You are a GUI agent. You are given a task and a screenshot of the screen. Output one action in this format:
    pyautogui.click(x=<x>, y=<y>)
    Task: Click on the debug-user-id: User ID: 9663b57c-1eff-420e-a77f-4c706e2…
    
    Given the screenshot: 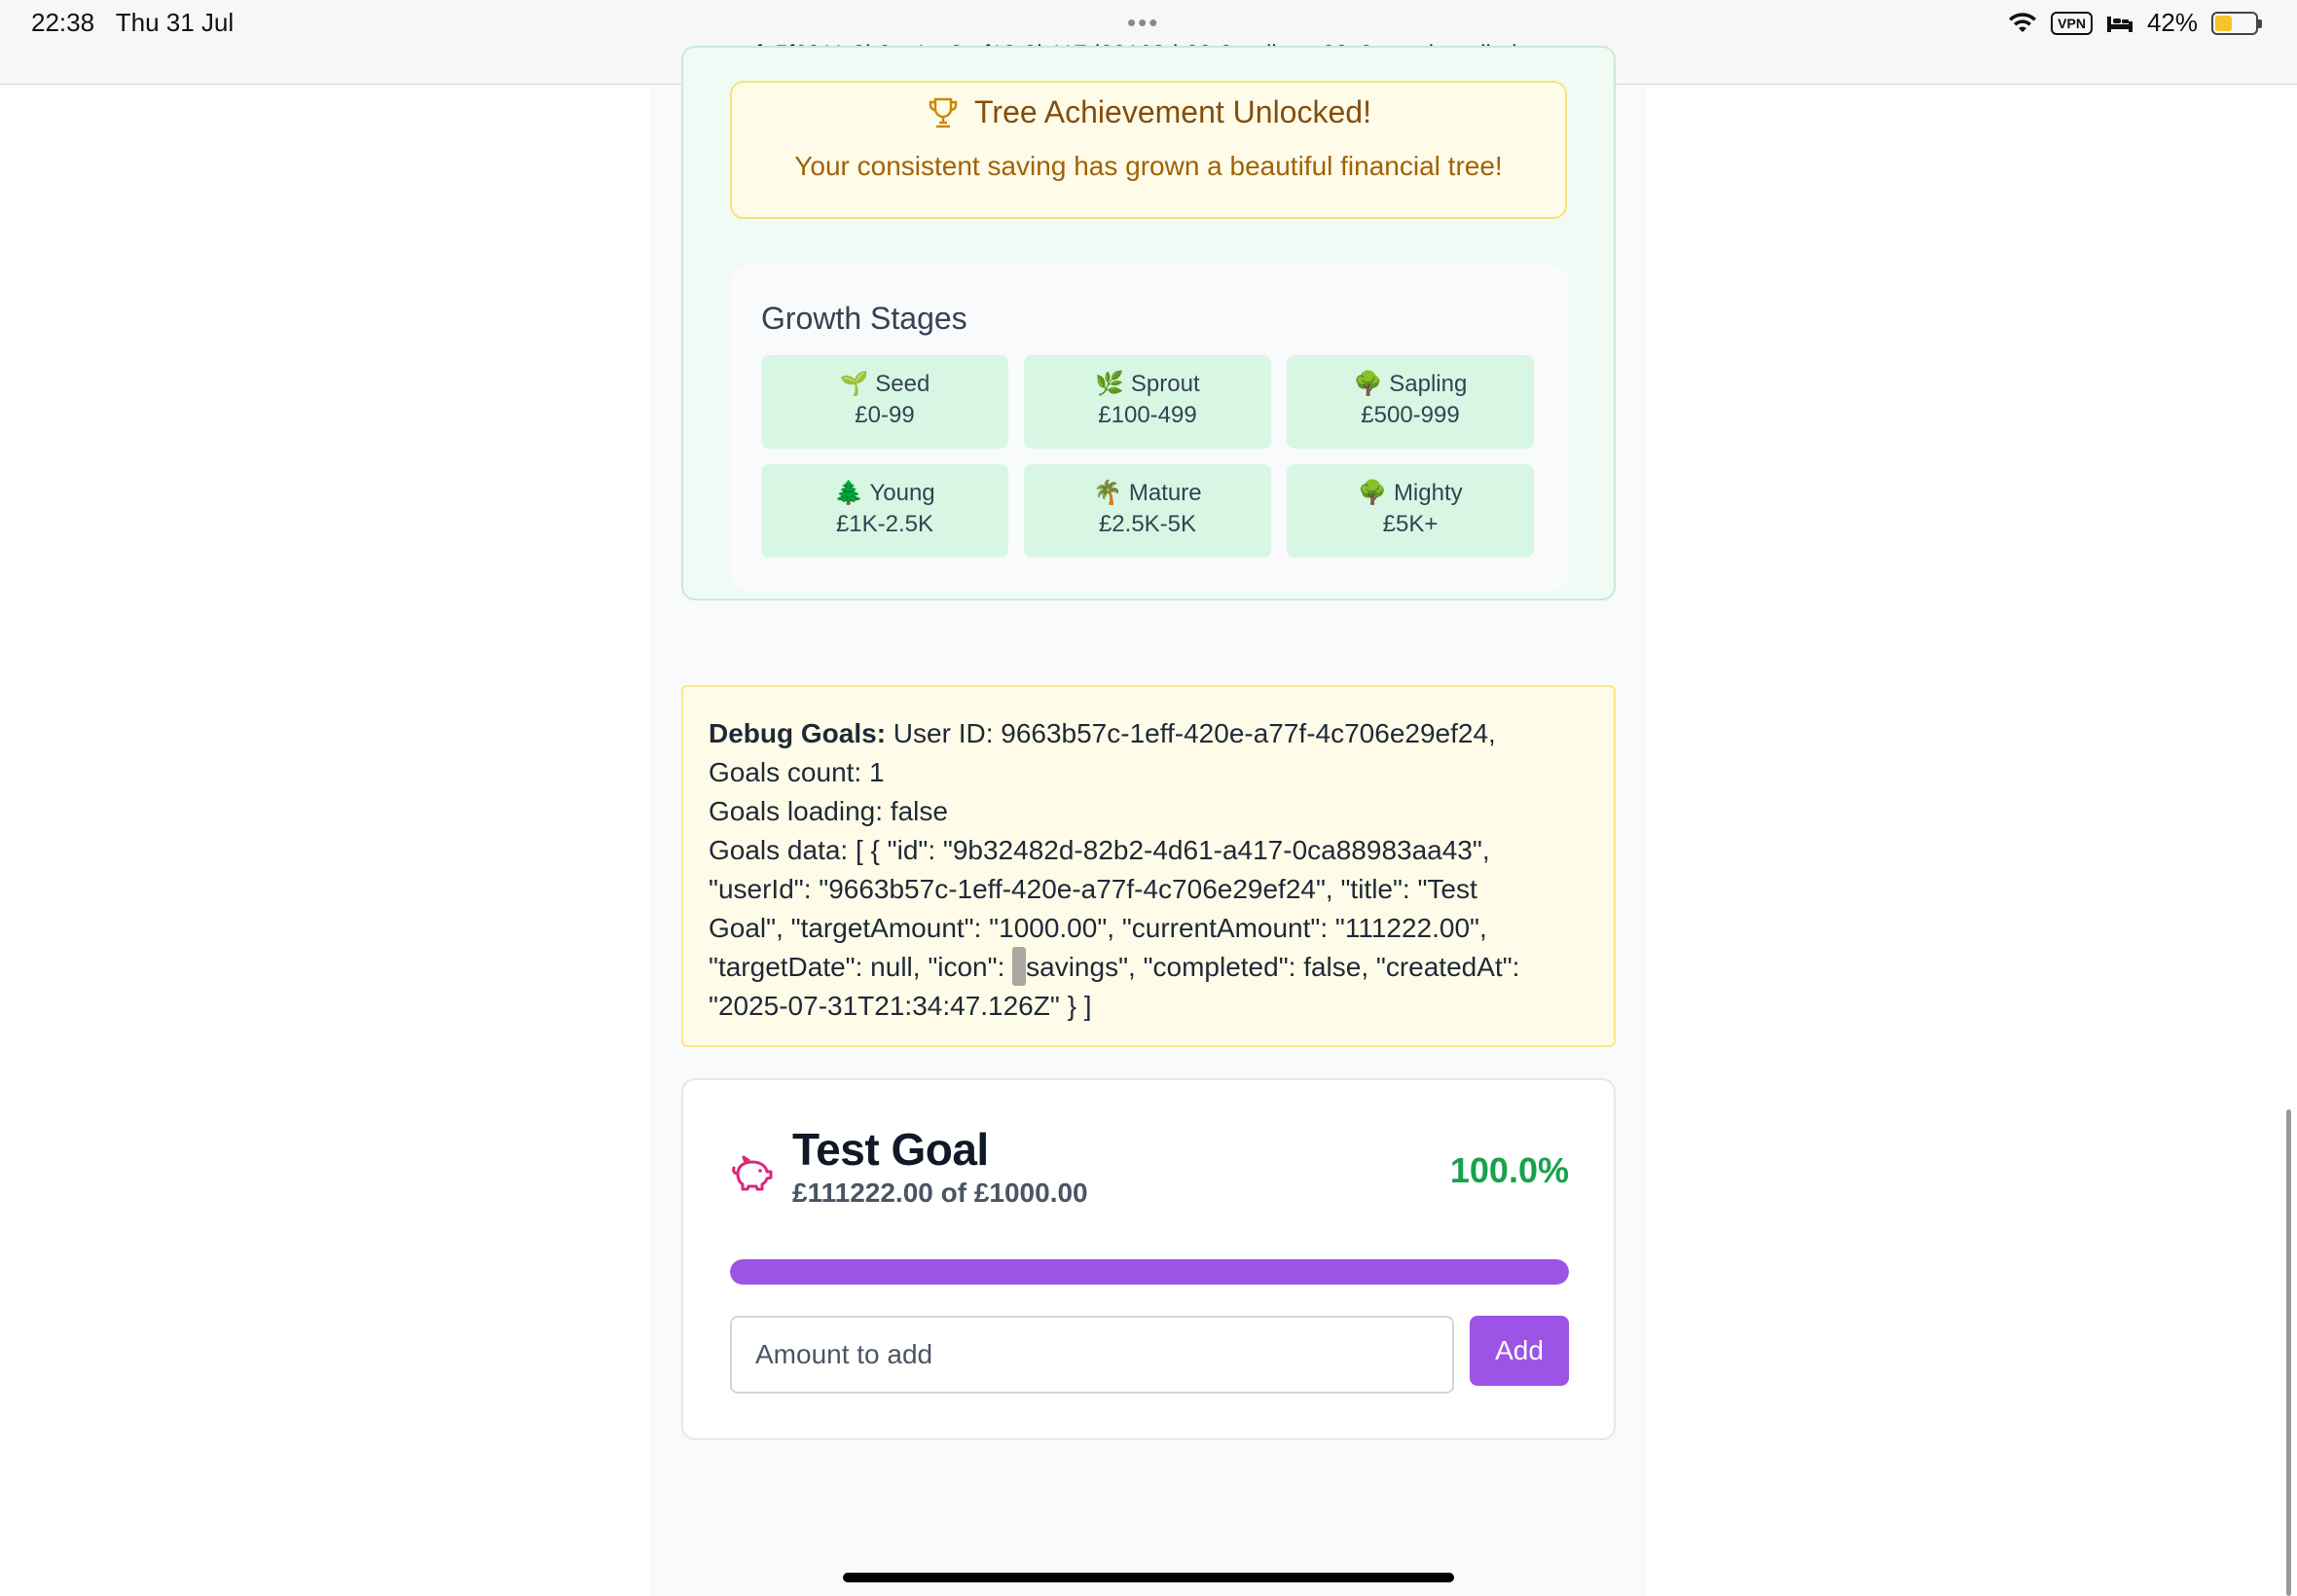 What is the action you would take?
    pyautogui.click(x=1191, y=733)
    